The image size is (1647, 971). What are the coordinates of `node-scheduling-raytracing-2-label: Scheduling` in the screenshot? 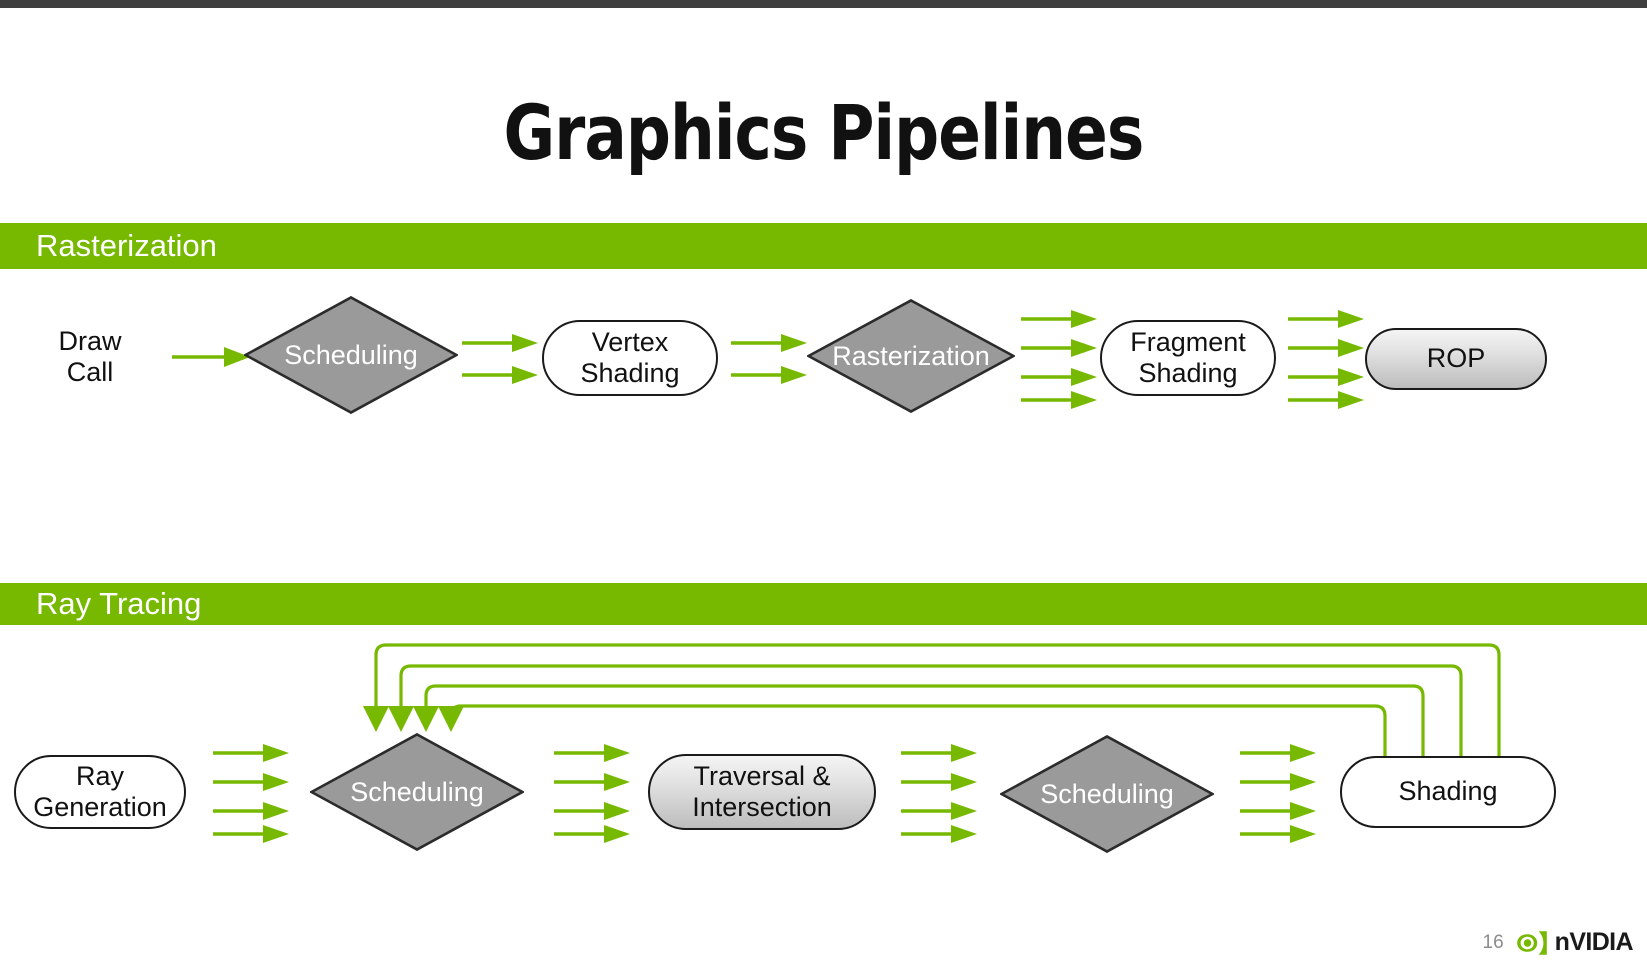 It's located at (1107, 793).